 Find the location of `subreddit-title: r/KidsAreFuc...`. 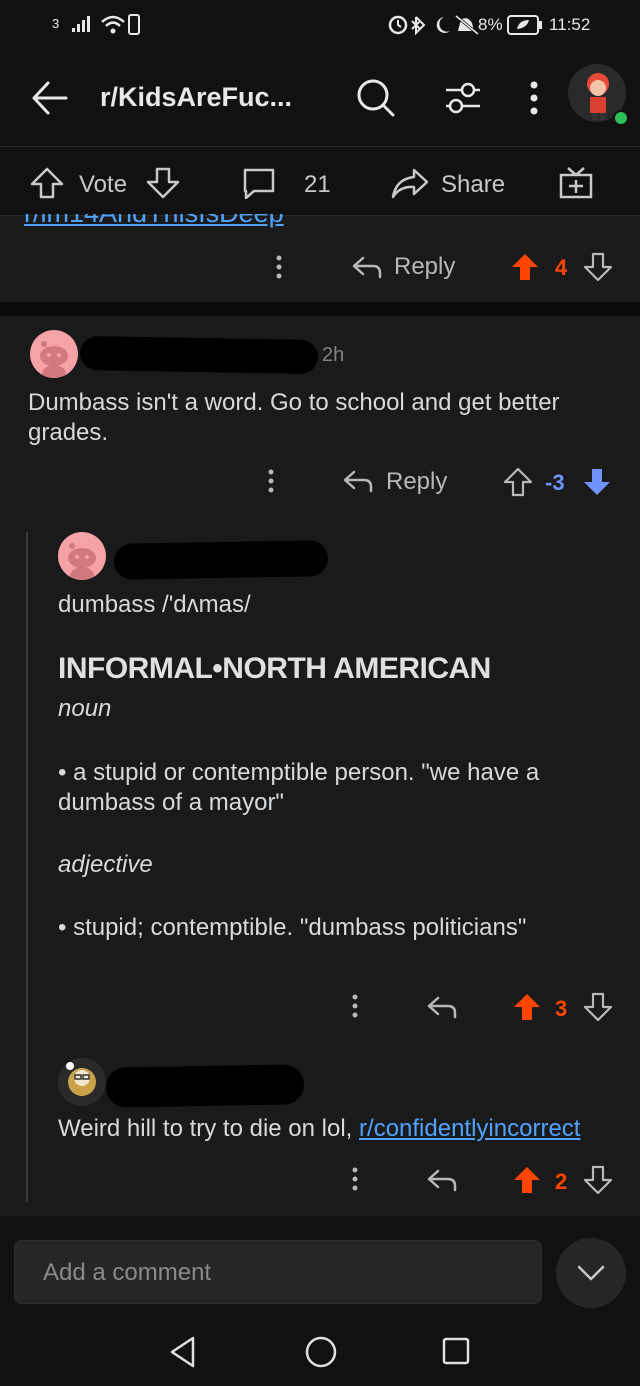

subreddit-title: r/KidsAreFuc... is located at coordinates (196, 97).